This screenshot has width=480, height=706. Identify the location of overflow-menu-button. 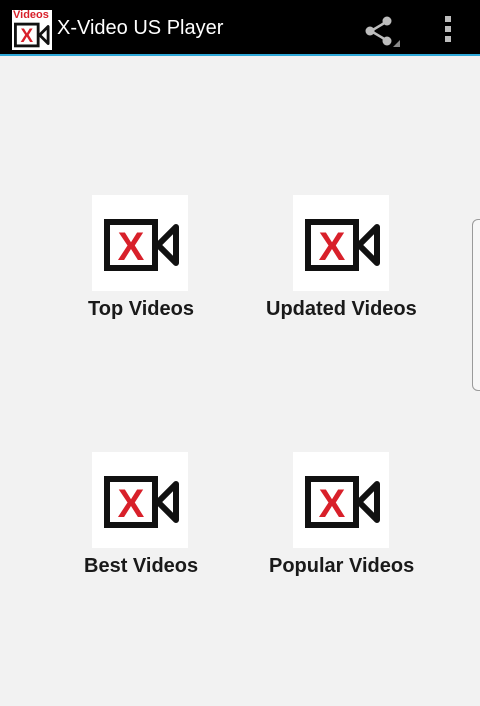
(448, 29).